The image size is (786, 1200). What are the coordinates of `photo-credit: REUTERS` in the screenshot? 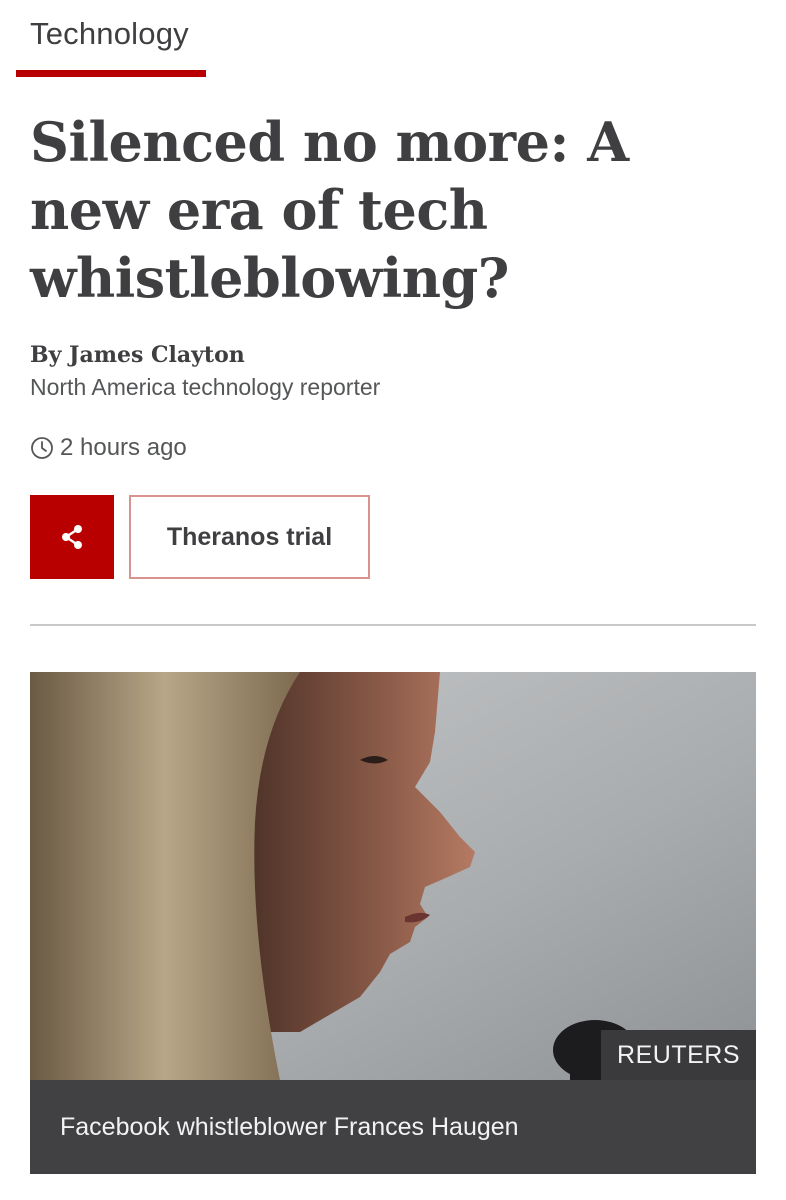 It's located at (678, 1055).